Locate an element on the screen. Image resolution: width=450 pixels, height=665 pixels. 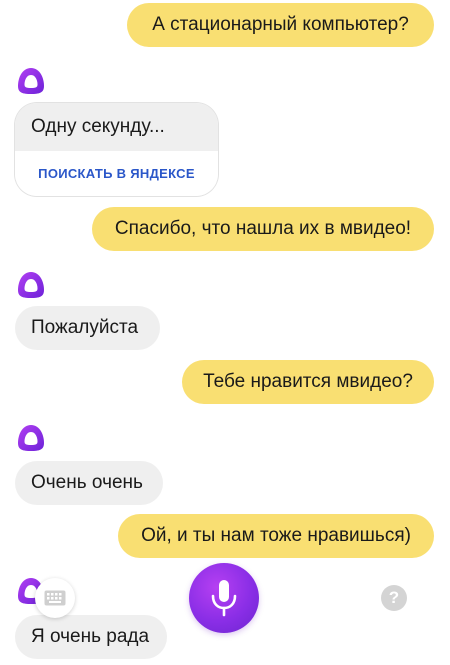
microphone-button is located at coordinates (224, 598).